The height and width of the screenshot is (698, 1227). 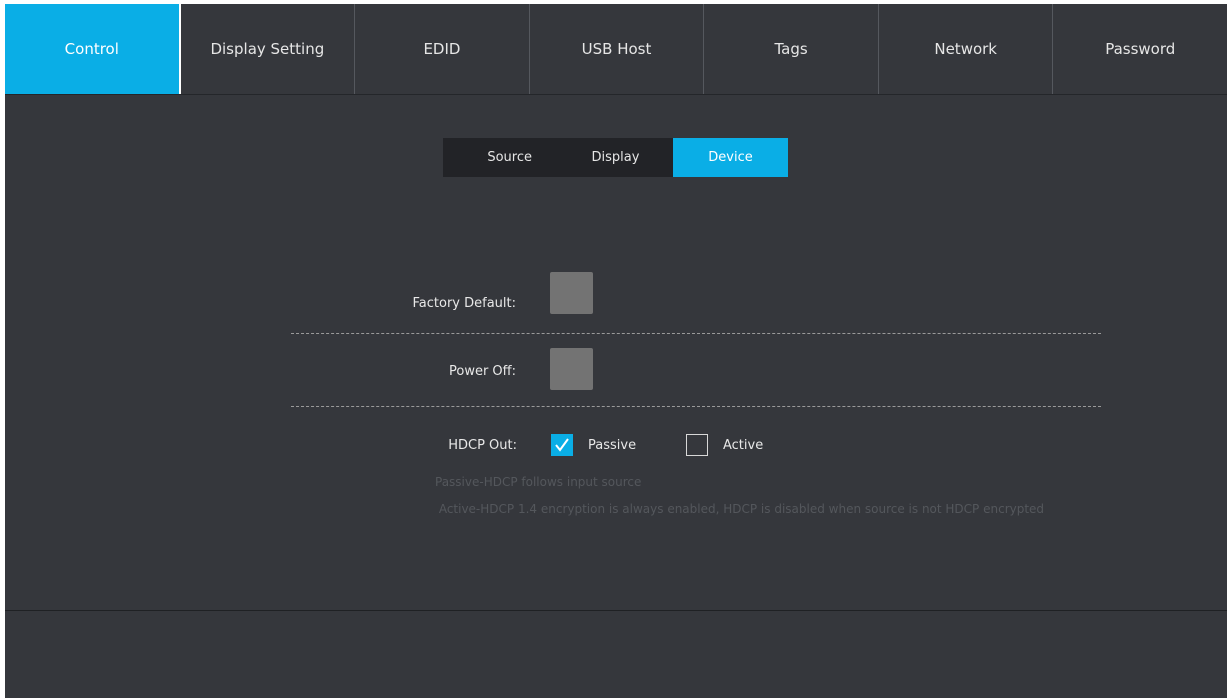 What do you see at coordinates (791, 49) in the screenshot?
I see `tab-tags: Tags` at bounding box center [791, 49].